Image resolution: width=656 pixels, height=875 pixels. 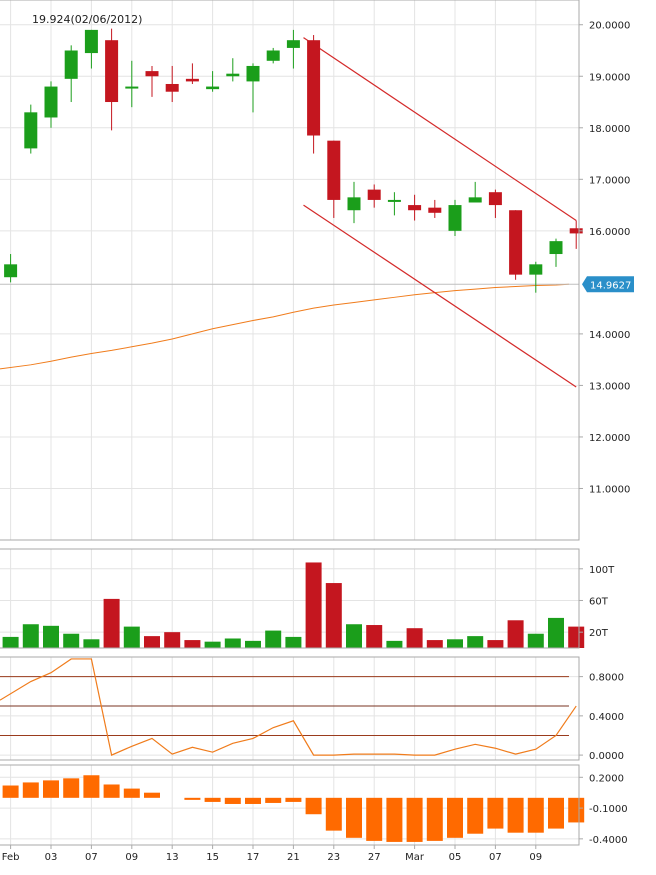 What do you see at coordinates (333, 857) in the screenshot?
I see `x-axis-label-8: 23` at bounding box center [333, 857].